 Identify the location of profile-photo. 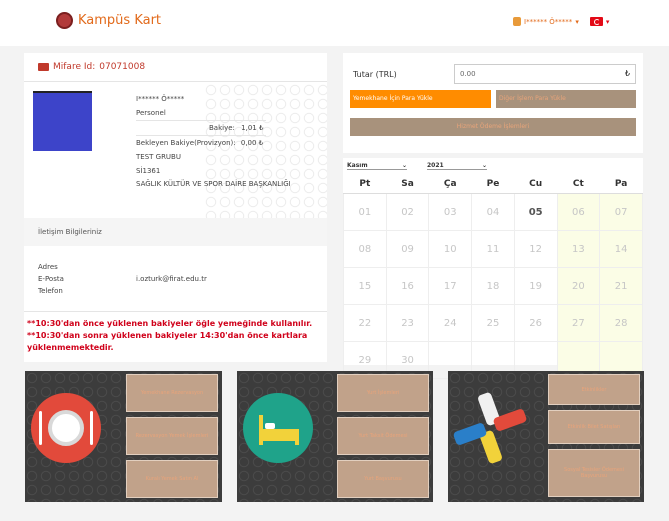
(62, 121).